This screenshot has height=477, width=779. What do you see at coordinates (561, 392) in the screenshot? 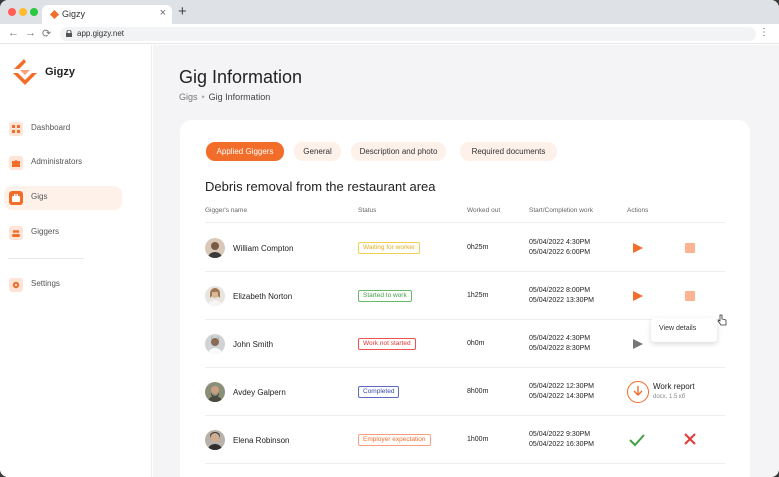
I see `work-dates: 05/04/2022 12:30PM 05/04/2022 14:30PM` at bounding box center [561, 392].